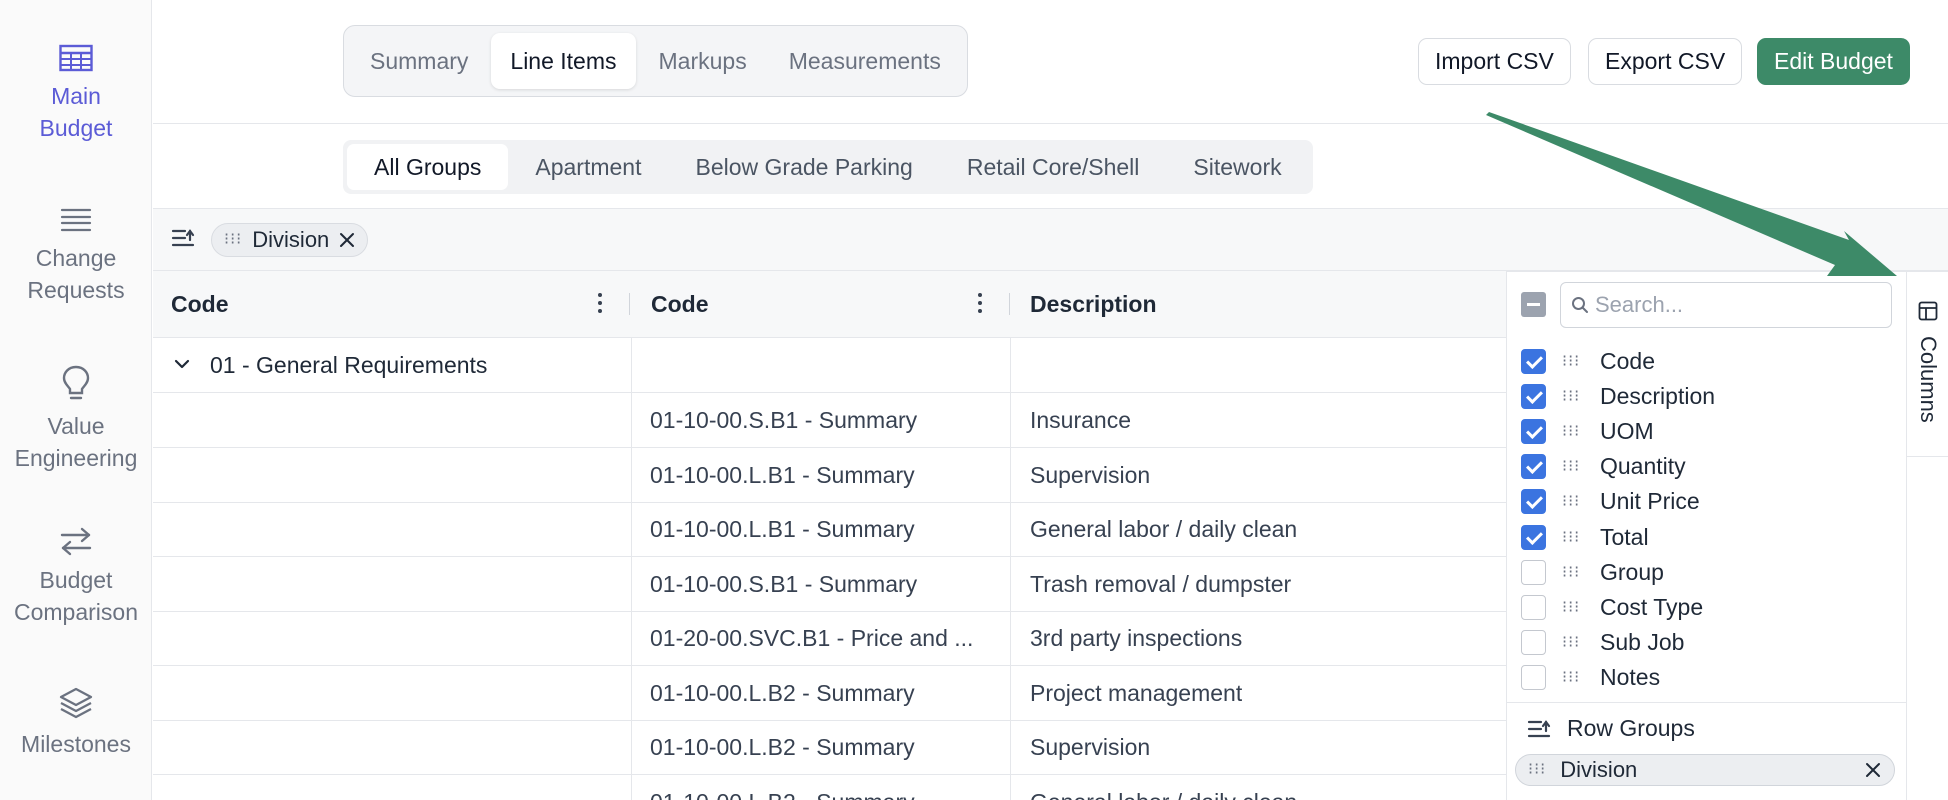 The width and height of the screenshot is (1948, 800). Describe the element at coordinates (76, 744) in the screenshot. I see `sidebar-item-label: Milestones` at that location.